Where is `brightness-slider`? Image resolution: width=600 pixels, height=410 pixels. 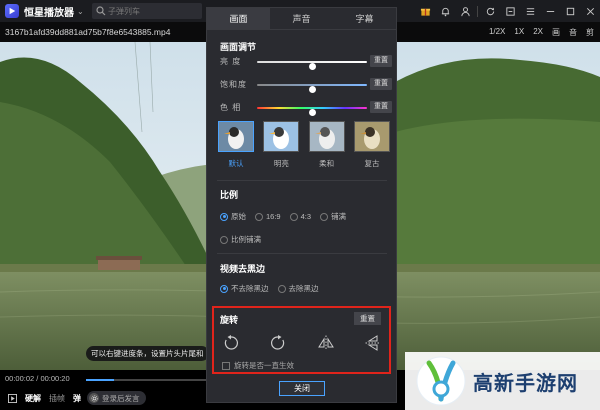 brightness-slider is located at coordinates (312, 65).